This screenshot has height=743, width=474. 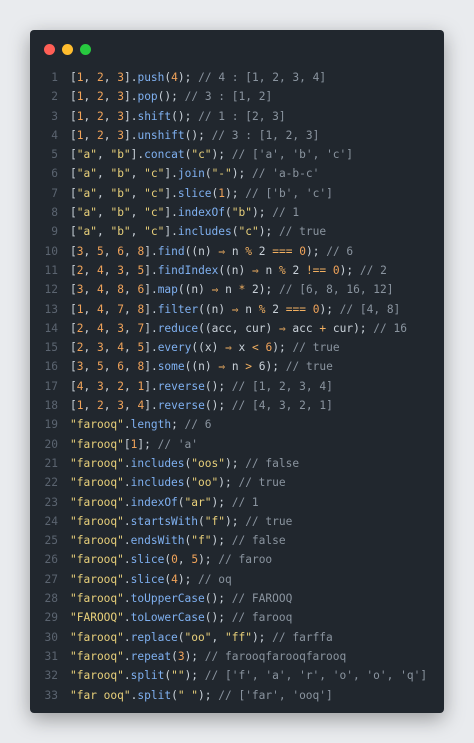 What do you see at coordinates (386, 328) in the screenshot?
I see `code-token: // 16` at bounding box center [386, 328].